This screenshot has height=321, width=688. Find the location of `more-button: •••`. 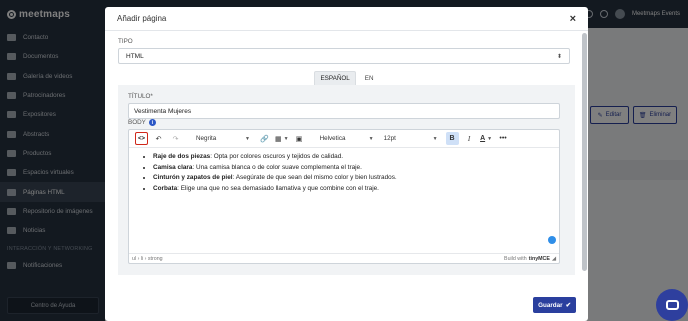

more-button: ••• is located at coordinates (503, 138).